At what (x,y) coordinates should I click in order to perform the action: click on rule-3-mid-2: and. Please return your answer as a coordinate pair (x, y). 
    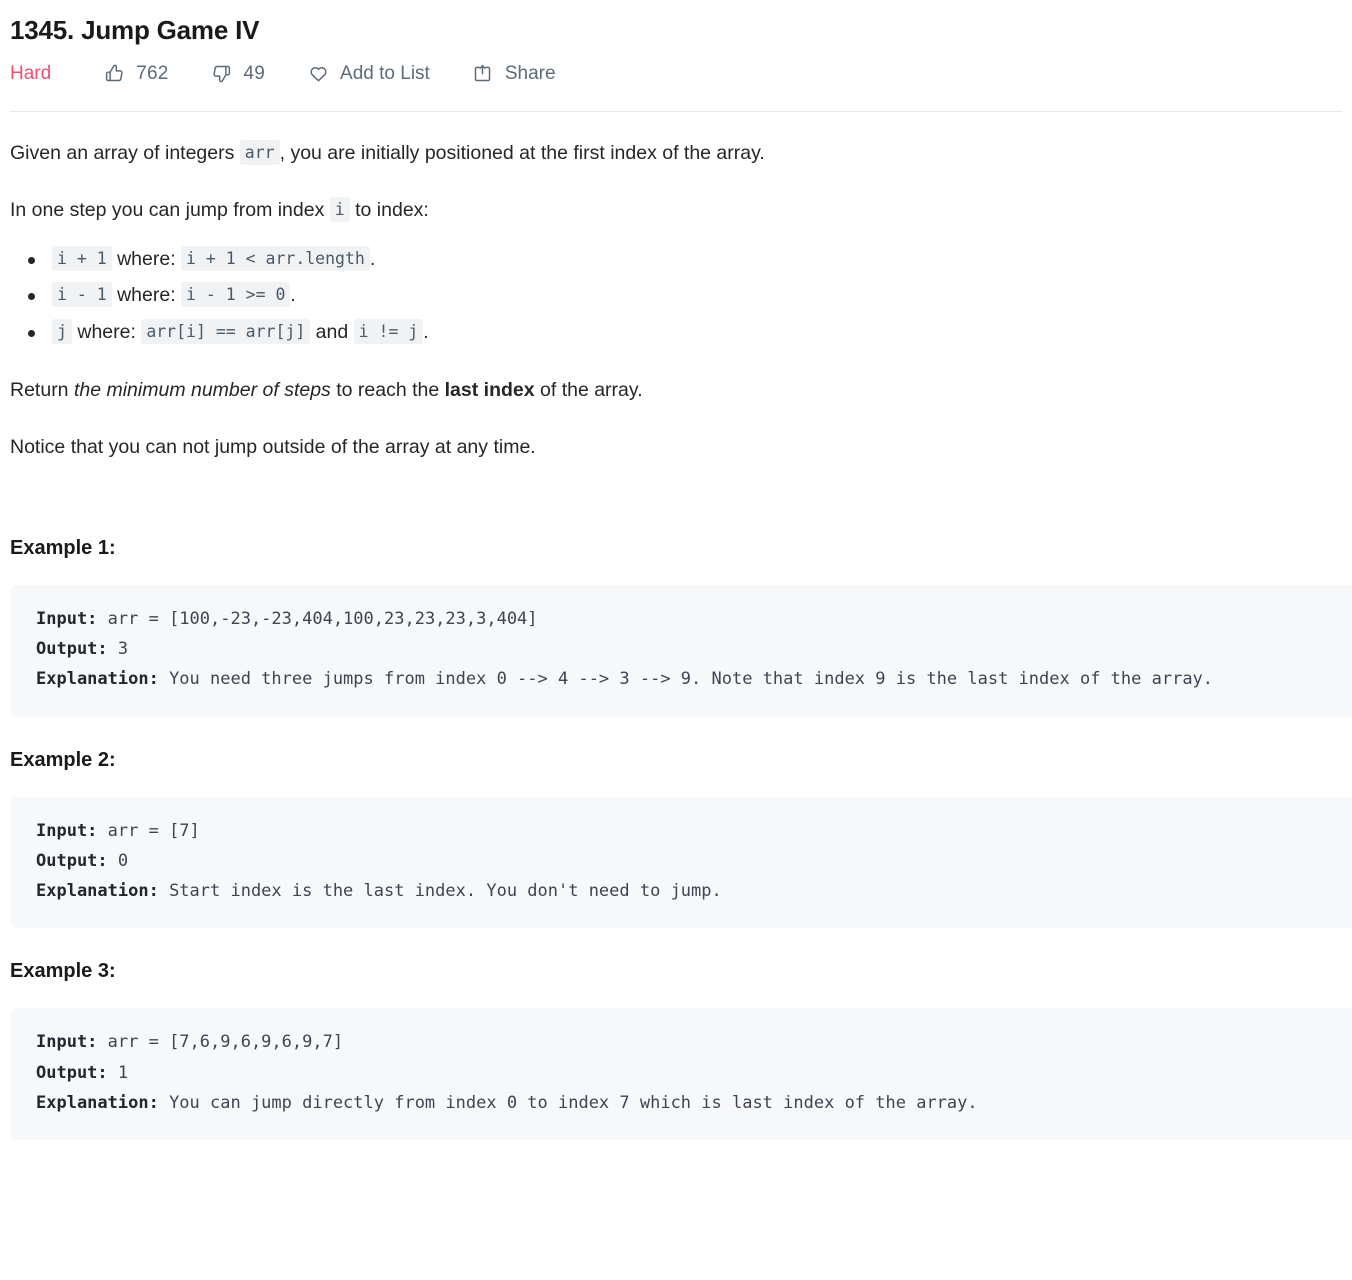
    Looking at the image, I should click on (332, 332).